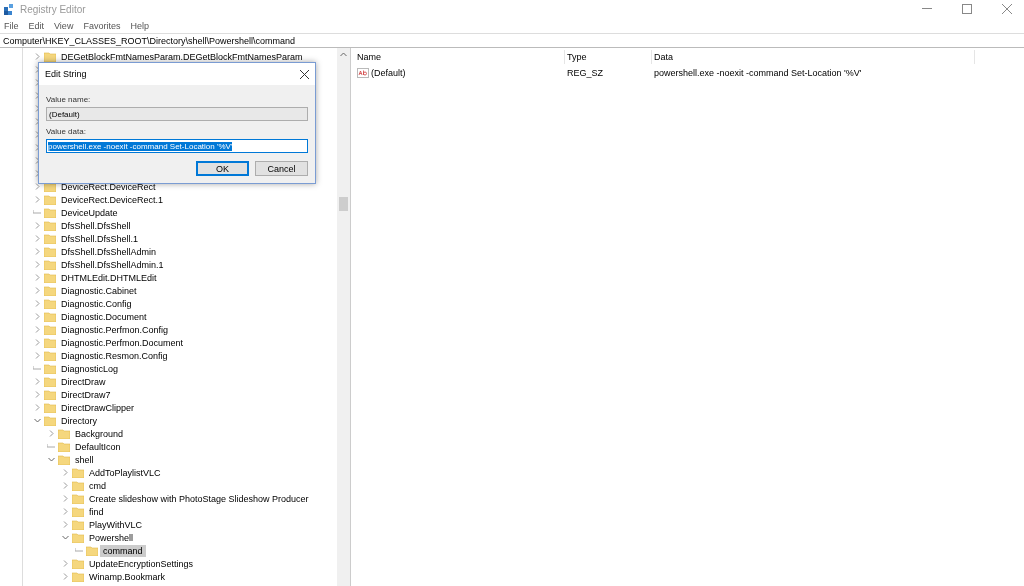 Image resolution: width=1024 pixels, height=586 pixels. What do you see at coordinates (99, 290) in the screenshot?
I see `tree-item: Diagnostic.Cabinet` at bounding box center [99, 290].